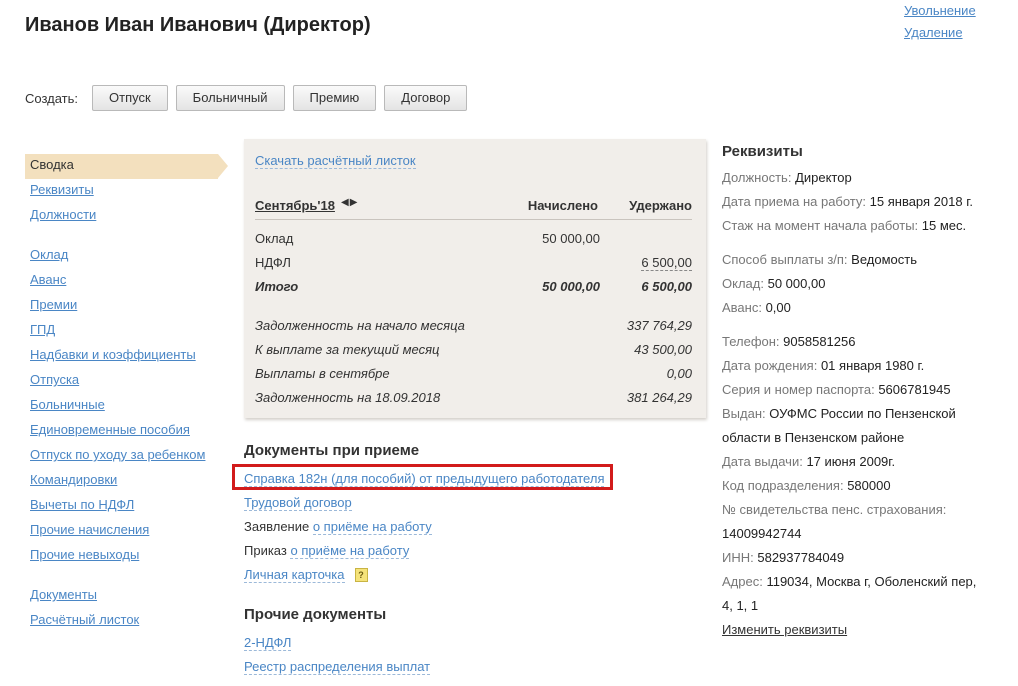 The image size is (1018, 686). What do you see at coordinates (851, 461) in the screenshot?
I see `field-value: 17 июня 2009г.` at bounding box center [851, 461].